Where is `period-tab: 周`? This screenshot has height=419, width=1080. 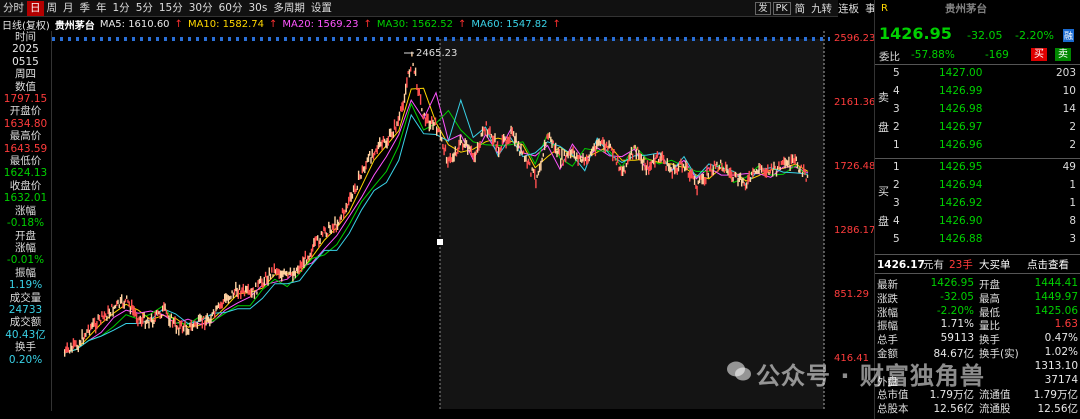 period-tab: 周 is located at coordinates (52, 8).